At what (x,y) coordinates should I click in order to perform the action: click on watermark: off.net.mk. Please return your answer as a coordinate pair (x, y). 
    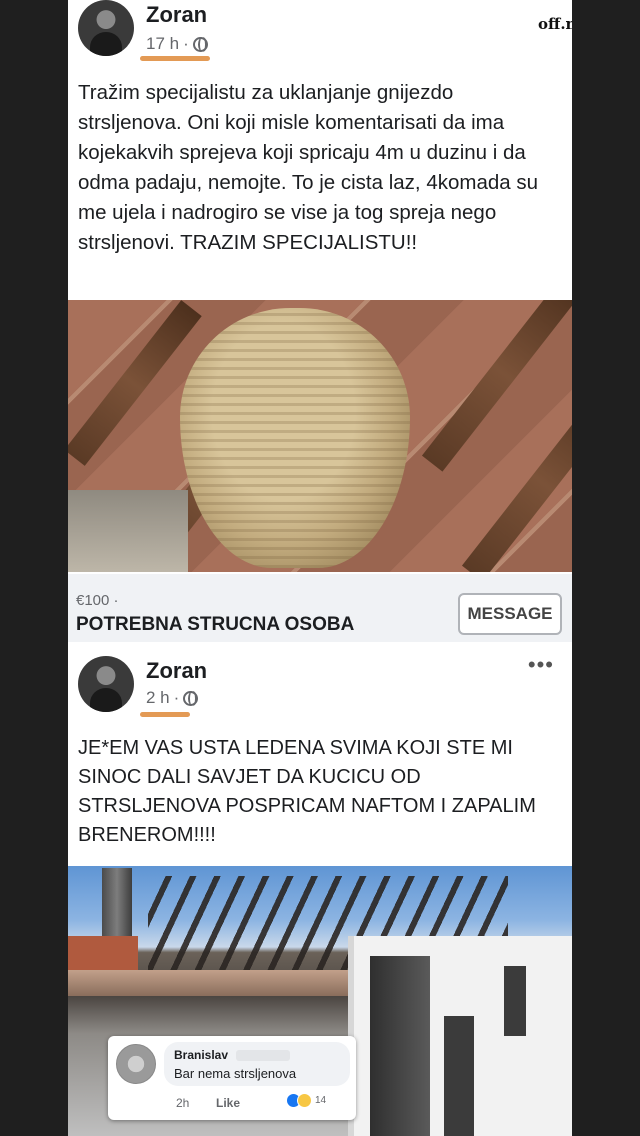
    Looking at the image, I should click on (555, 24).